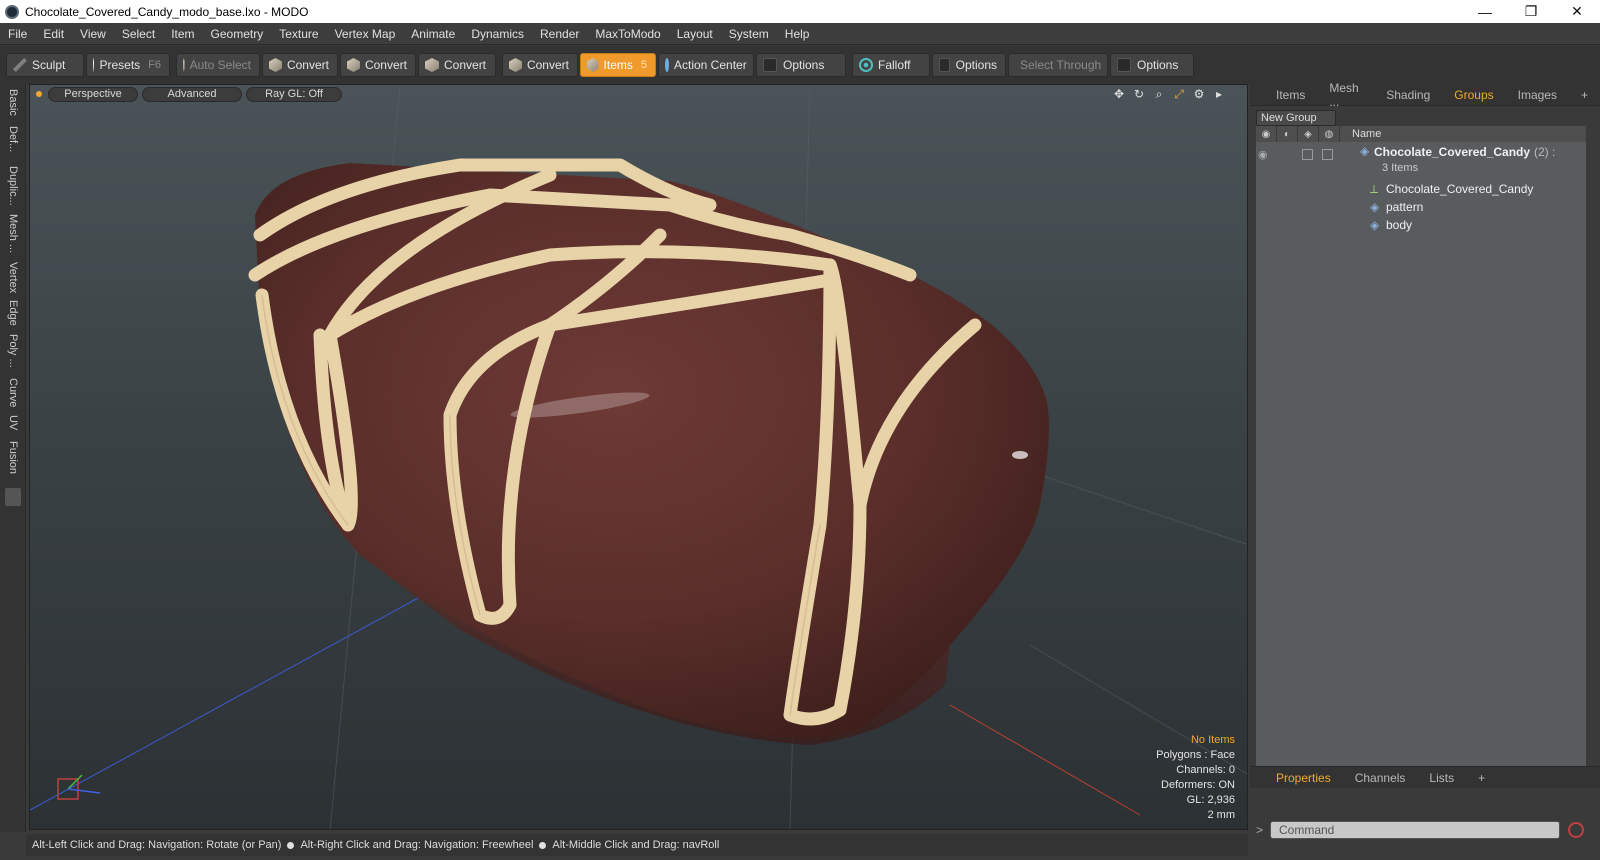 The height and width of the screenshot is (860, 1600). I want to click on selection-info: No Items, so click(1212, 740).